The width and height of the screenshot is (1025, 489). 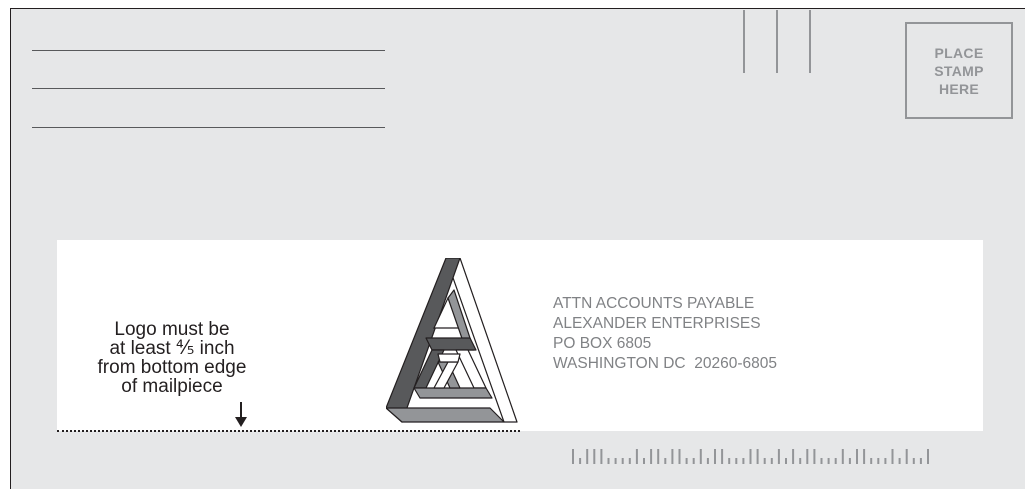 I want to click on note-line: Logo must be, so click(x=172, y=329).